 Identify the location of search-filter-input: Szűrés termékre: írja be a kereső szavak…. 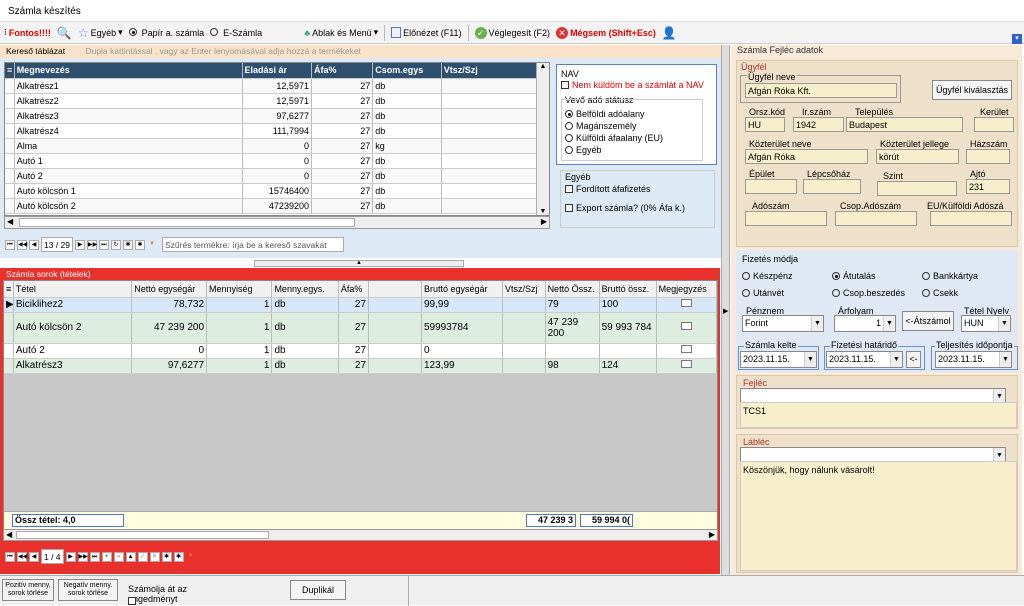
(253, 244).